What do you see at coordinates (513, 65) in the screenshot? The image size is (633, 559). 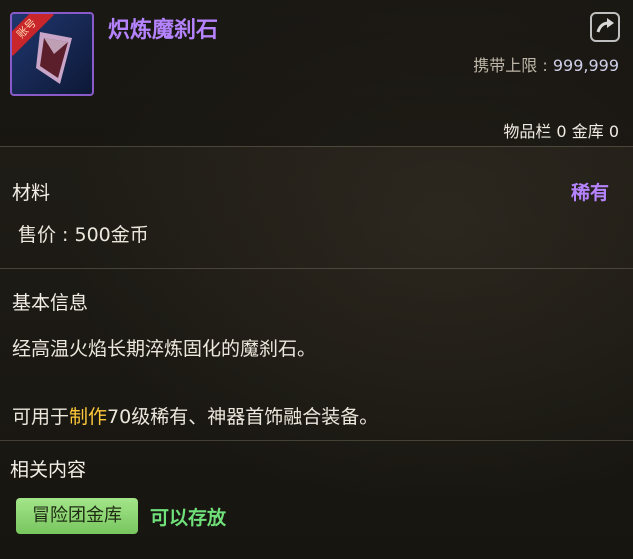 I see `carry-limit-label: 携带上限 :` at bounding box center [513, 65].